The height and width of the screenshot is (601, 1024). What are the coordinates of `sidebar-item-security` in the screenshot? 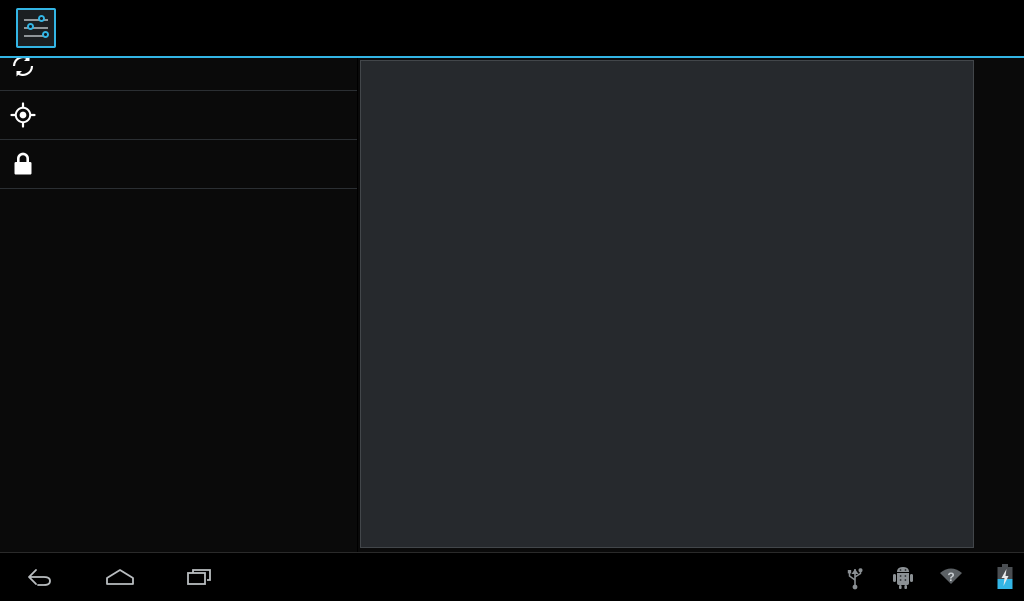 It's located at (179, 164).